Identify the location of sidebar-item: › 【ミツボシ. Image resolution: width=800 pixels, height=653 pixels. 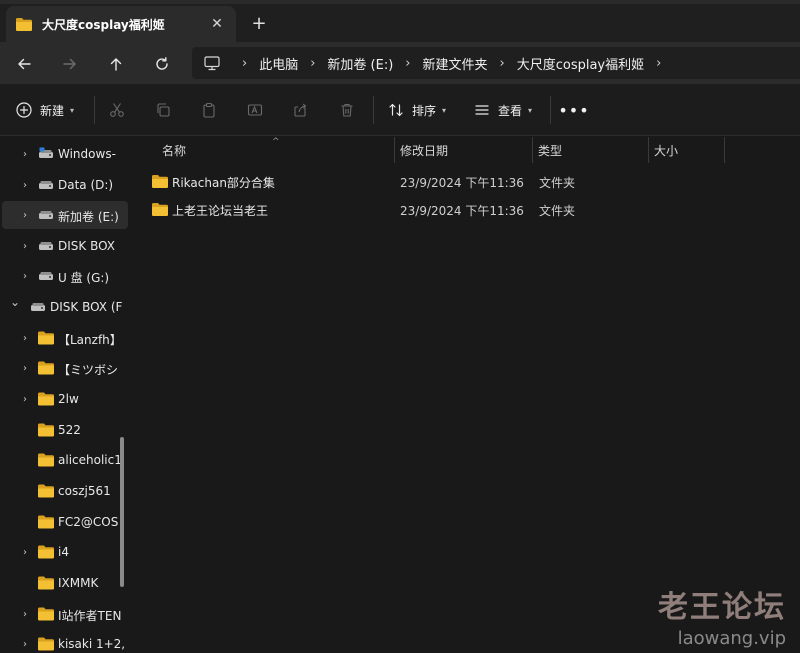
(65, 368).